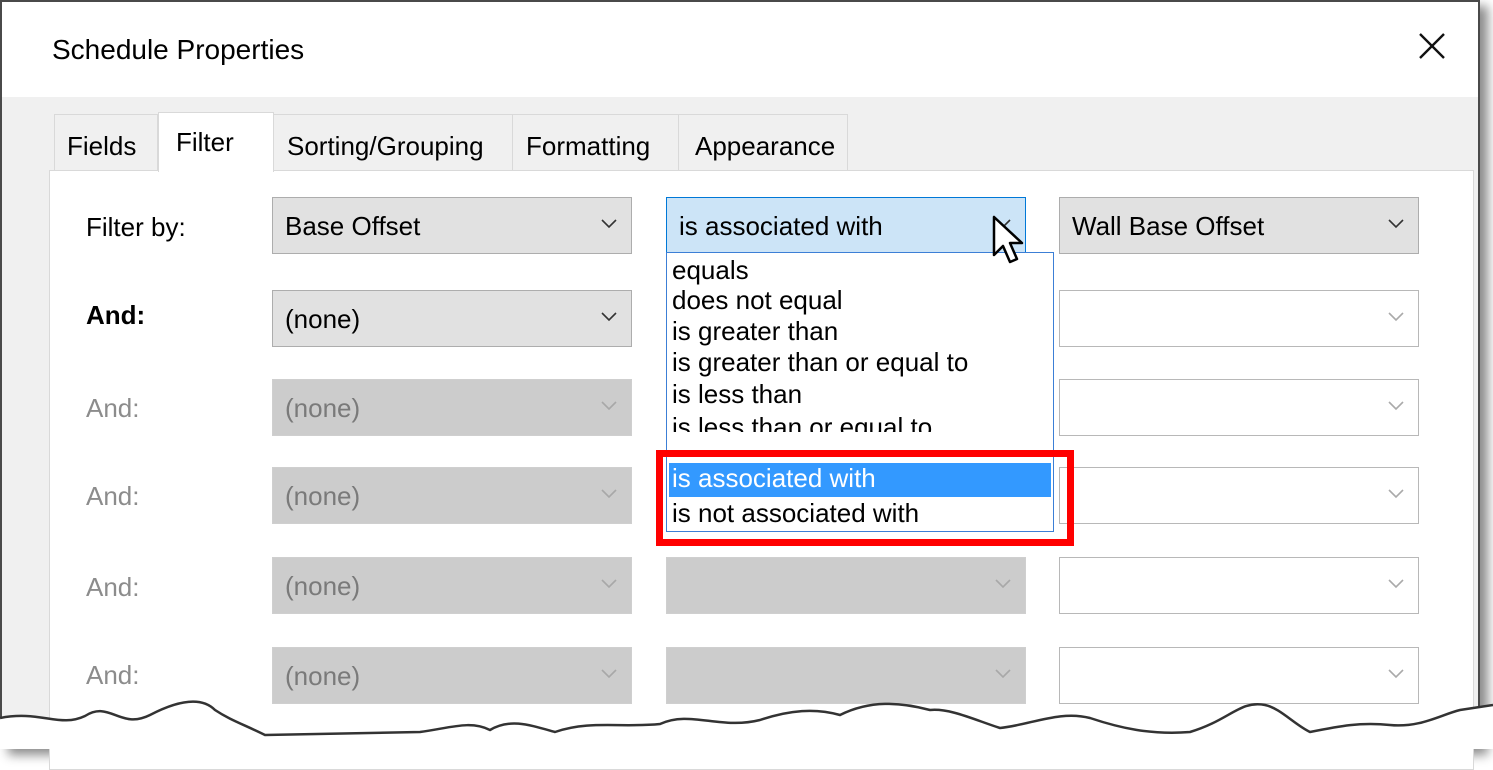 The image size is (1493, 770). I want to click on tab-formatting: Formatting, so click(595, 142).